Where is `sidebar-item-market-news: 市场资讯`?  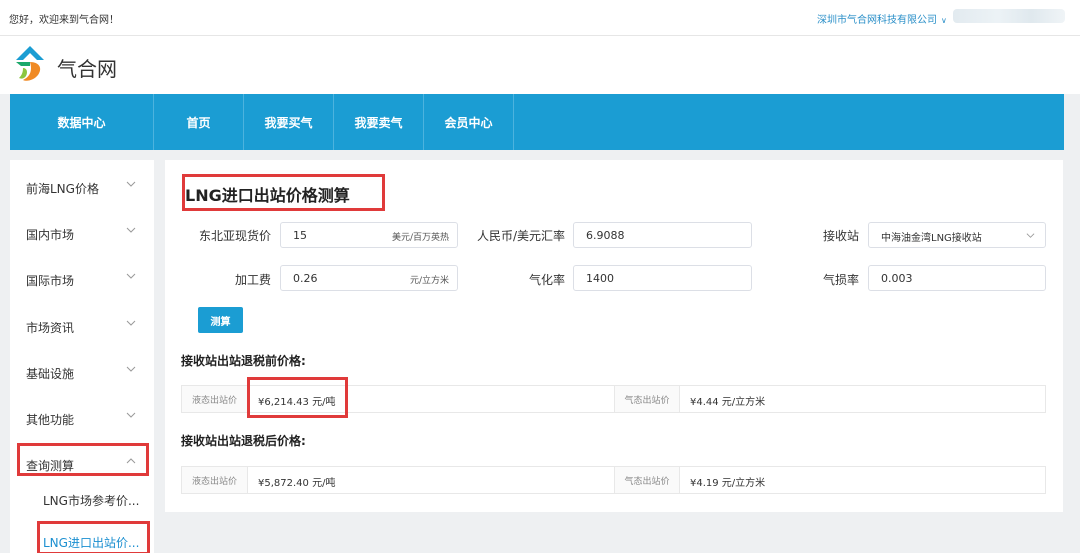 sidebar-item-market-news: 市场资讯 is located at coordinates (82, 326).